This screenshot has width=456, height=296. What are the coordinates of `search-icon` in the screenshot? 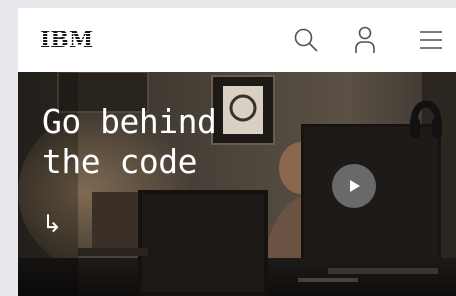 It's located at (306, 40).